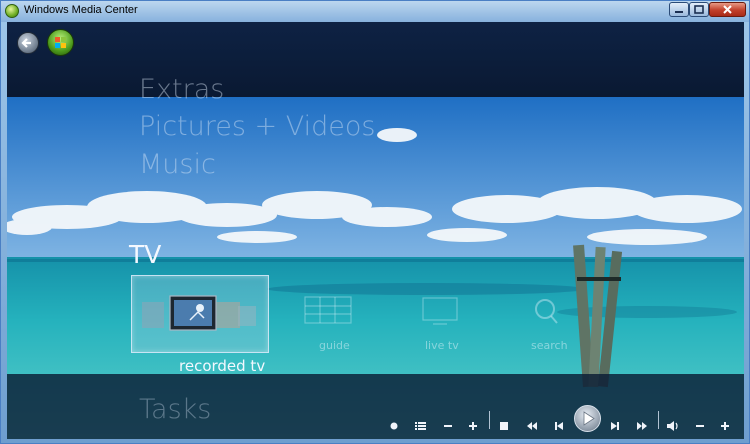  I want to click on label-search: search, so click(549, 345).